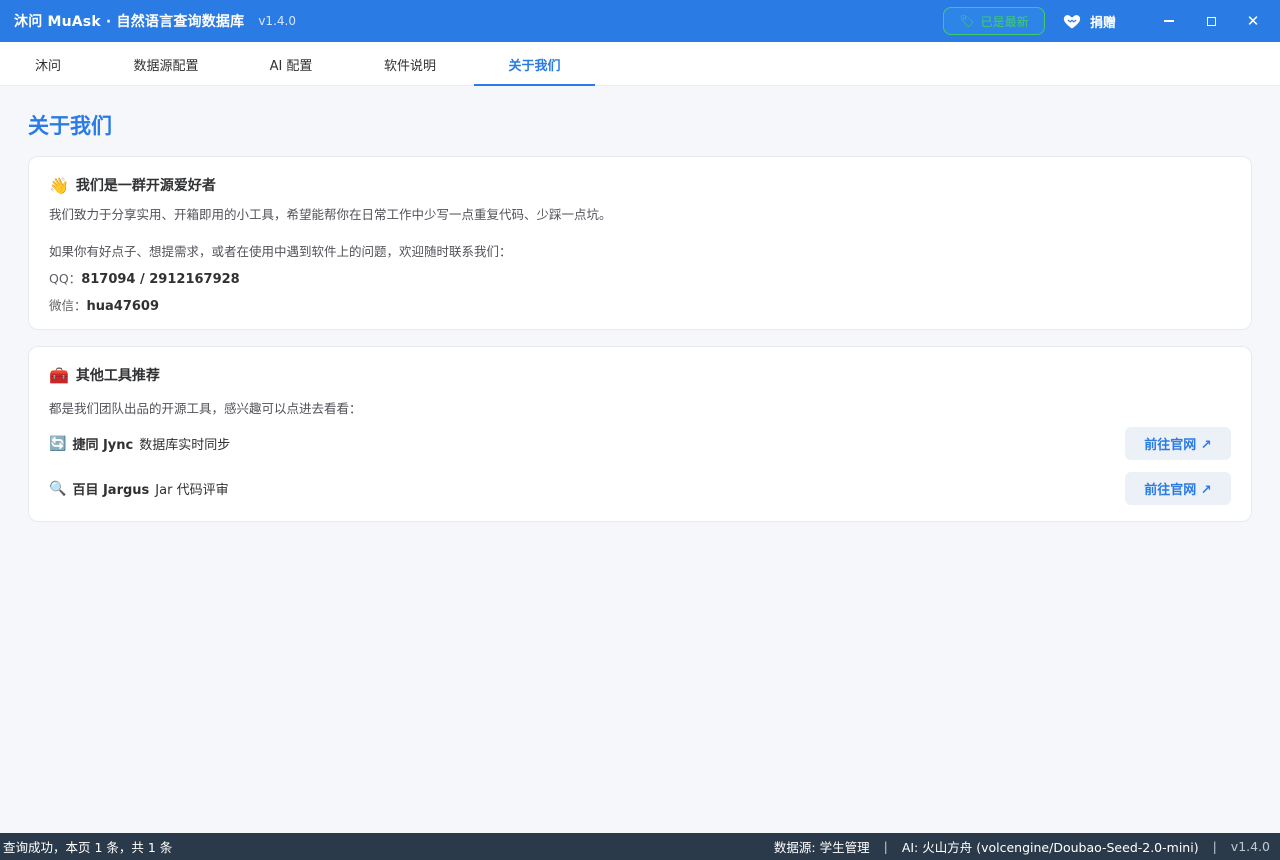  Describe the element at coordinates (291, 64) in the screenshot. I see `tab-ai-config: AI 配置` at that location.